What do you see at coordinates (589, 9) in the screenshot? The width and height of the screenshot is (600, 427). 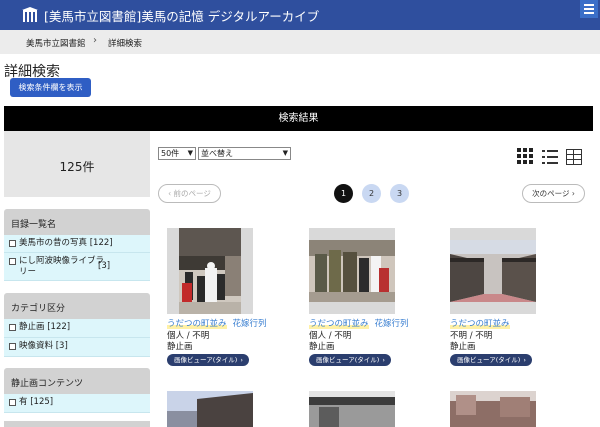 I see `hamburger-menu-icon` at bounding box center [589, 9].